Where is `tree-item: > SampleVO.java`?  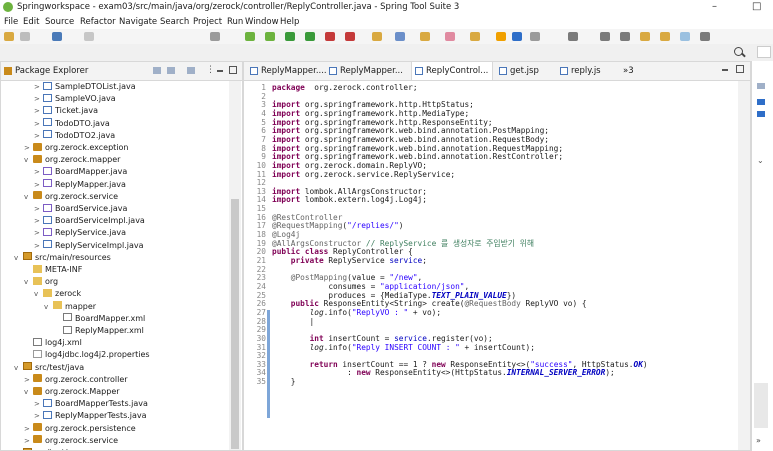 tree-item: > SampleVO.java is located at coordinates (75, 98).